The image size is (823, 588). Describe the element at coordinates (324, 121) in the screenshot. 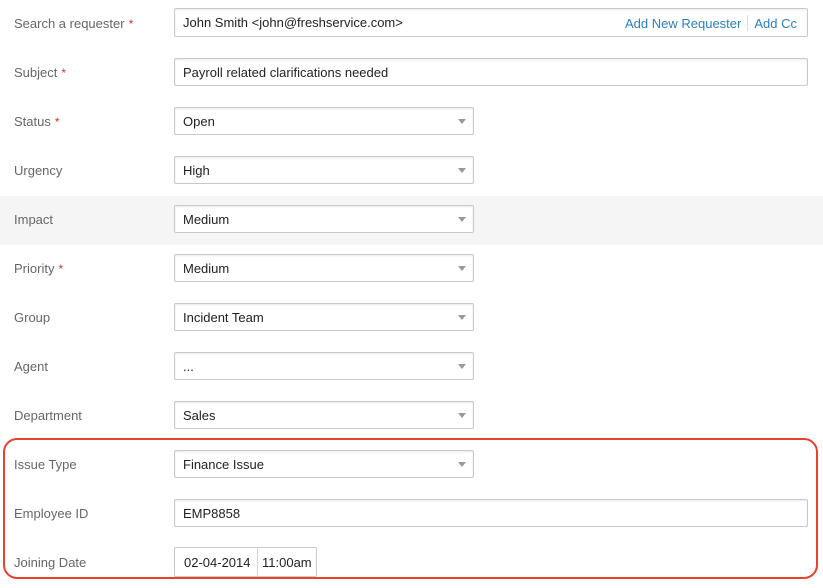

I see `status-select: Open` at that location.